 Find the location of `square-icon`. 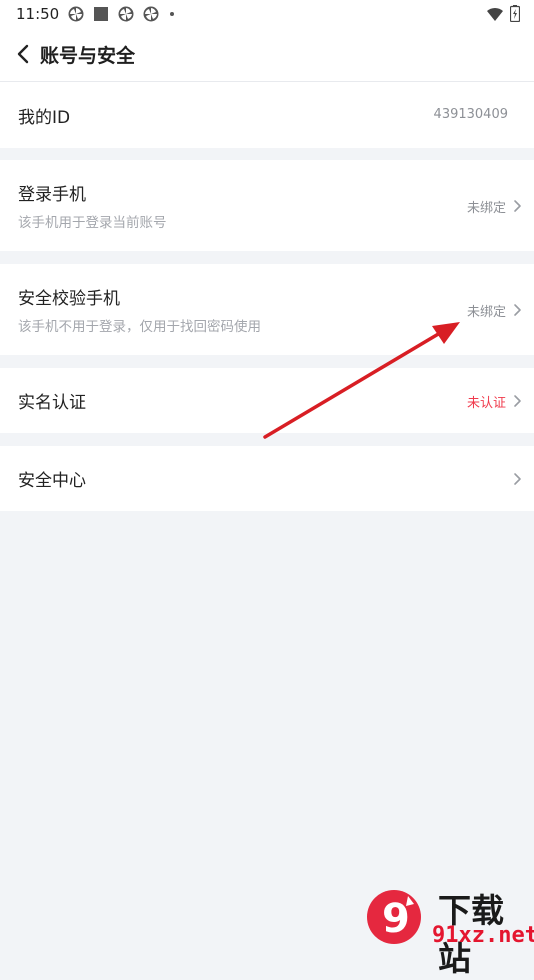

square-icon is located at coordinates (101, 14).